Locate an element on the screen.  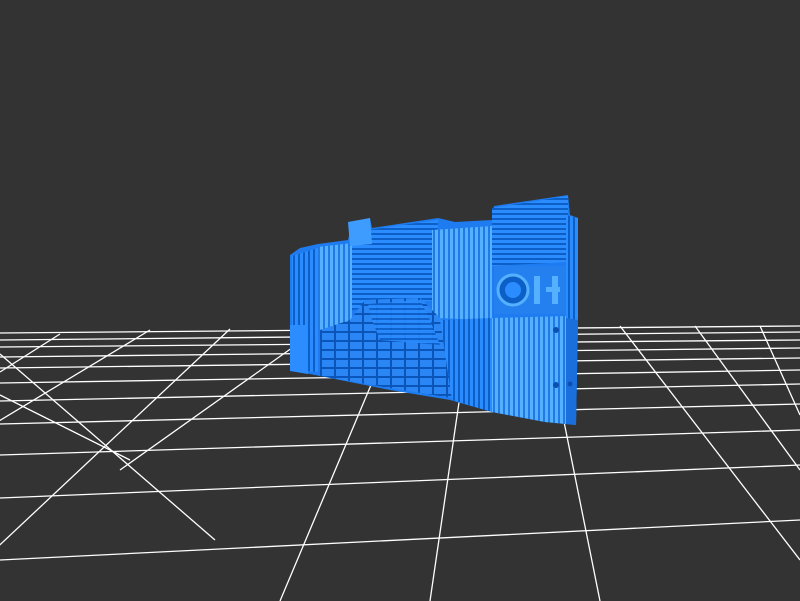
panel-left-lower is located at coordinates (299, 349).